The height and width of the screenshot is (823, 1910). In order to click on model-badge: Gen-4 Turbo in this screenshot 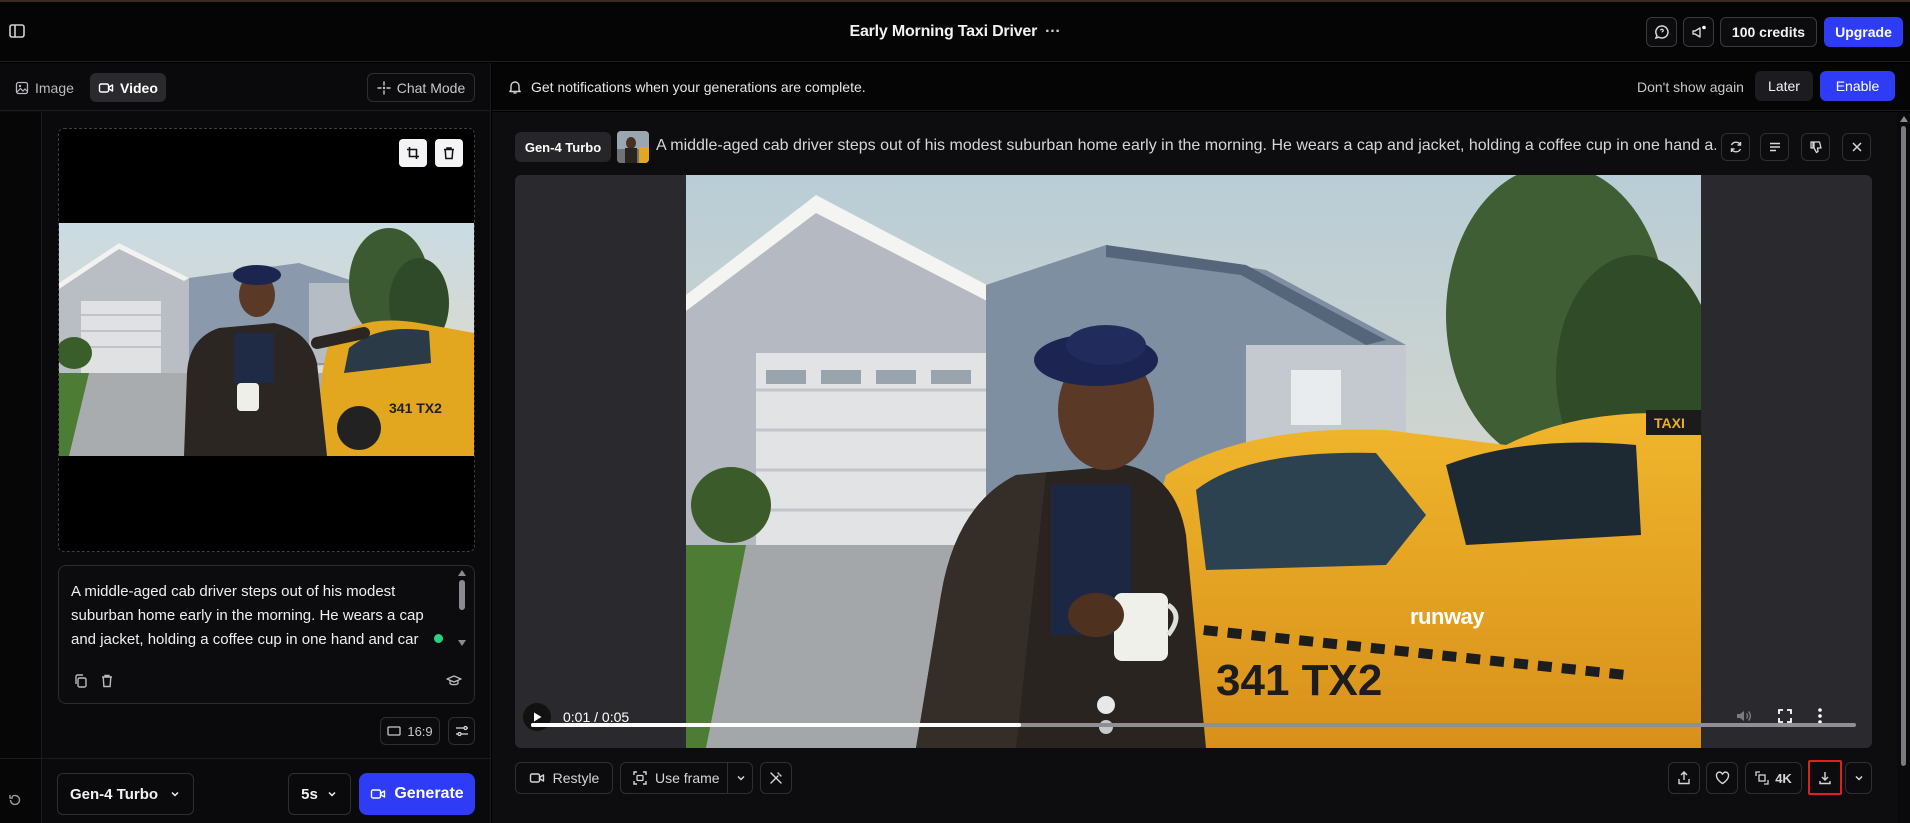, I will do `click(563, 147)`.